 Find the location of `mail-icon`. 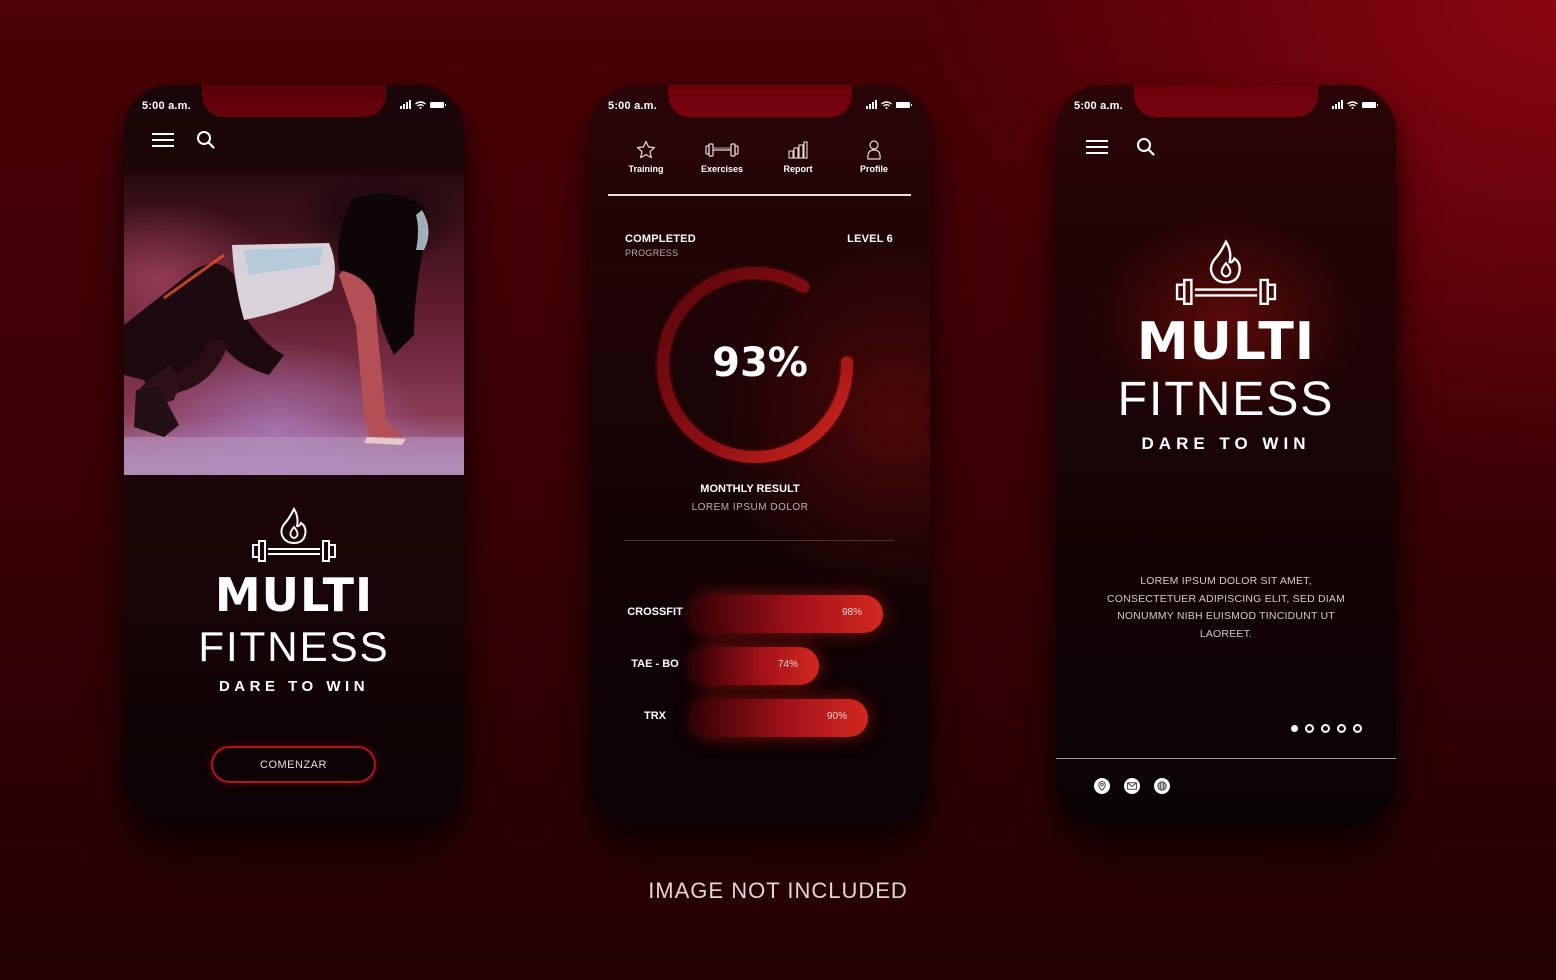

mail-icon is located at coordinates (1132, 786).